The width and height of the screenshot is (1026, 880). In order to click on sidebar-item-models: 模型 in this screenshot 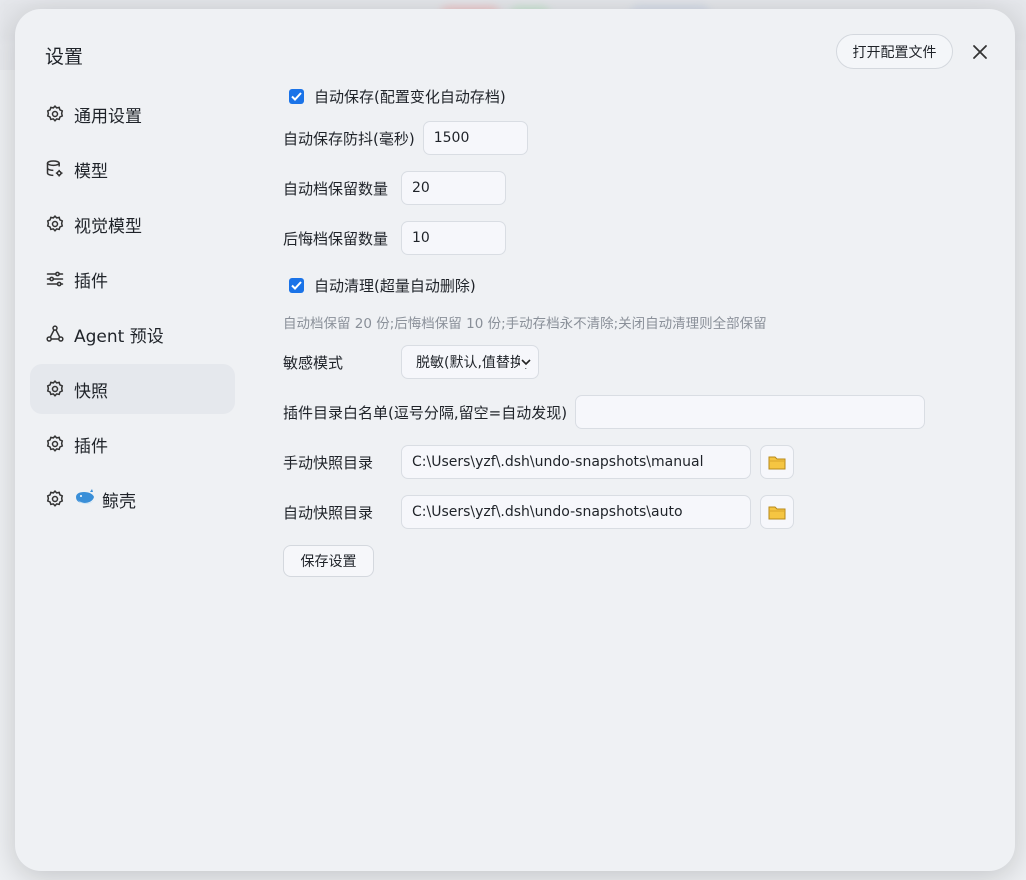, I will do `click(132, 169)`.